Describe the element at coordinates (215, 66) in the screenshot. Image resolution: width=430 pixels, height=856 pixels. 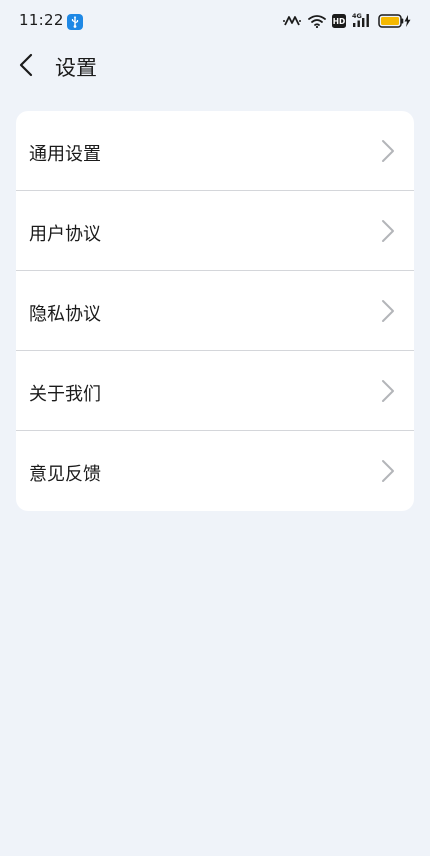
I see `header: 设置` at that location.